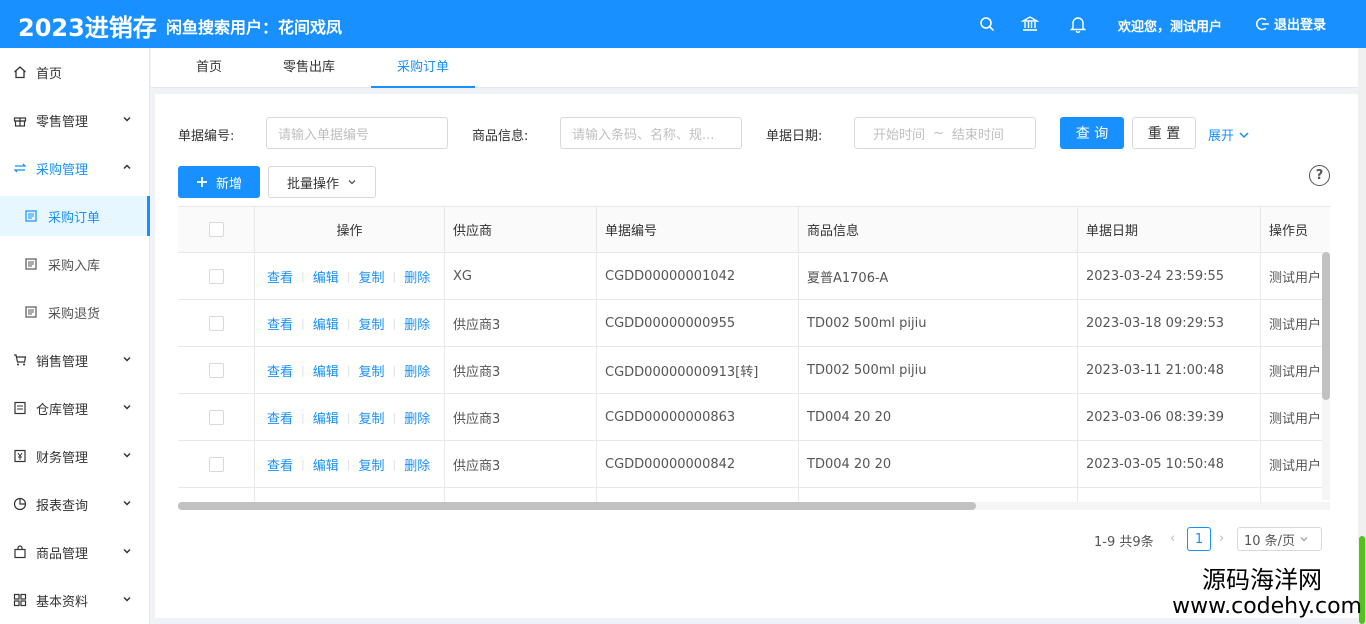  What do you see at coordinates (977, 135) in the screenshot?
I see `date-end: 结束时间` at bounding box center [977, 135].